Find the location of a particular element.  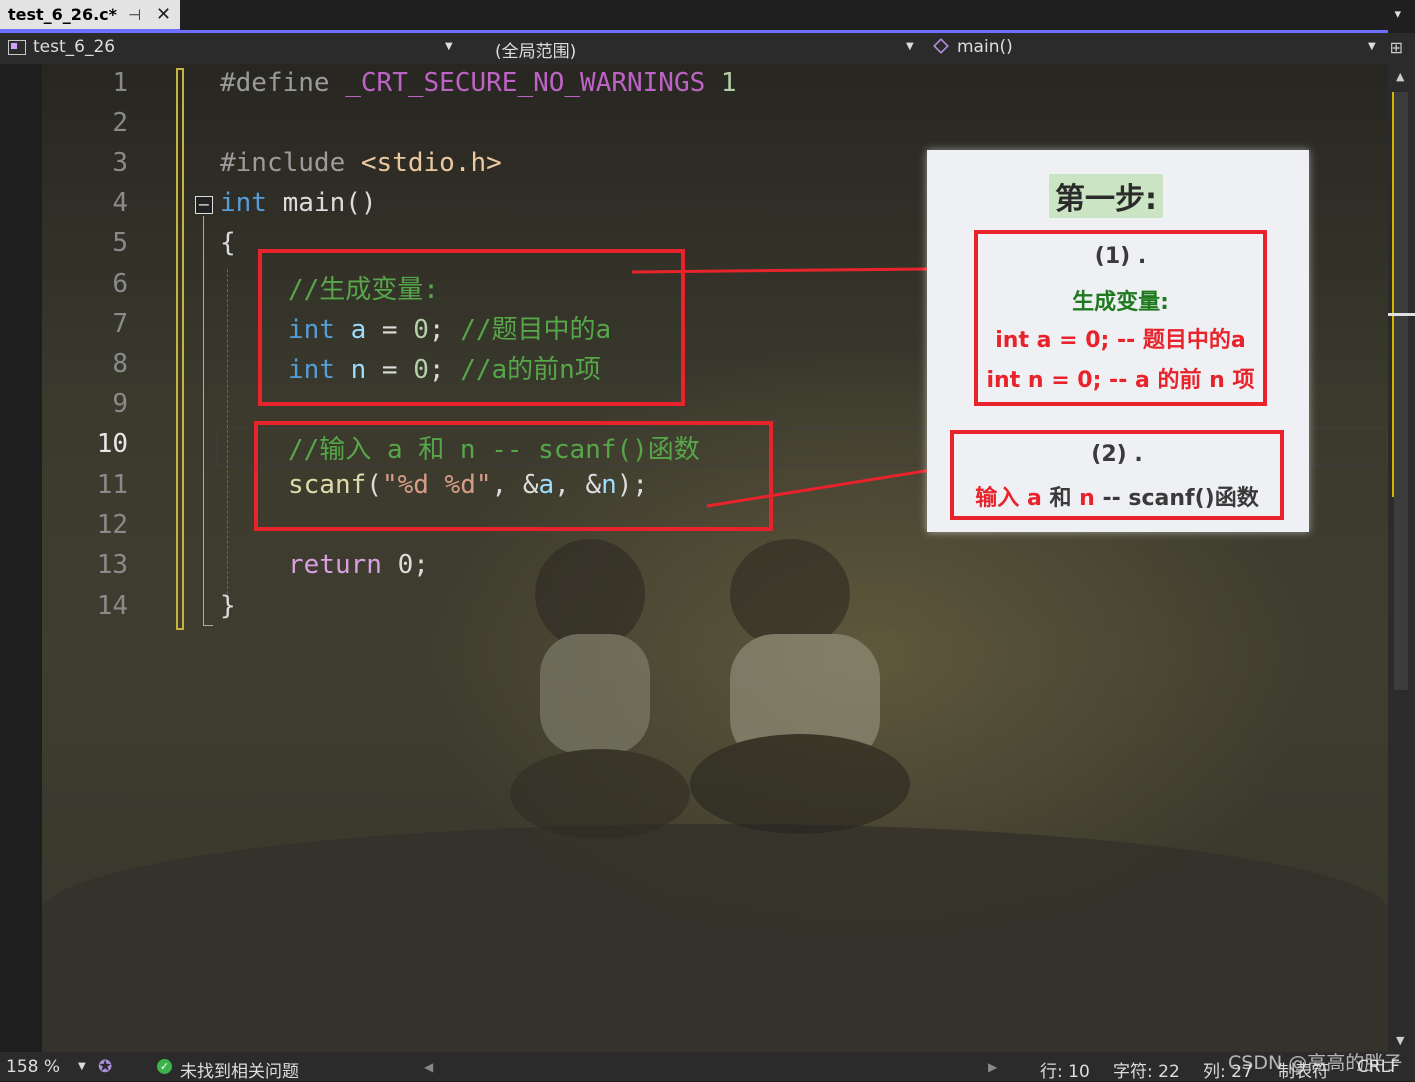

step1-line1-text: 题目中的a is located at coordinates (1194, 340).